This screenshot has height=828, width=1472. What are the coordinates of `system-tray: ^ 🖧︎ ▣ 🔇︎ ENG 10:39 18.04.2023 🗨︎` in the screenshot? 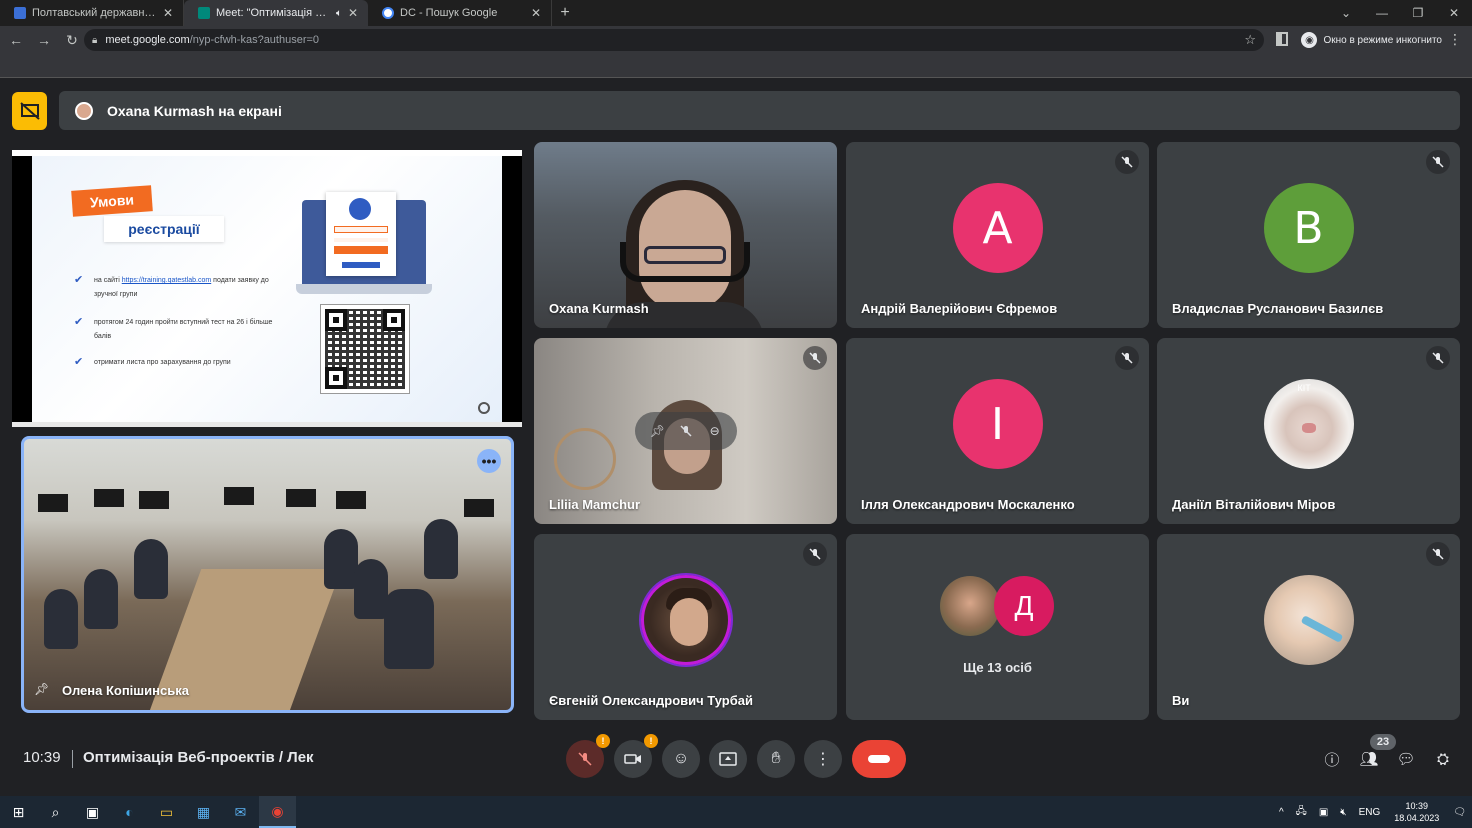 It's located at (1372, 812).